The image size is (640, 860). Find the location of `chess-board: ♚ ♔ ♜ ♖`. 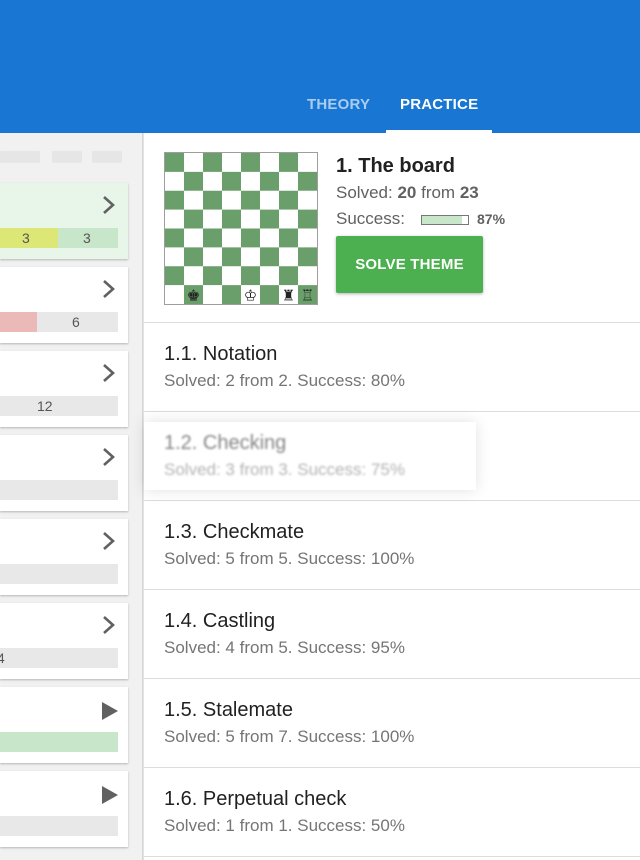

chess-board: ♚ ♔ ♜ ♖ is located at coordinates (241, 228).